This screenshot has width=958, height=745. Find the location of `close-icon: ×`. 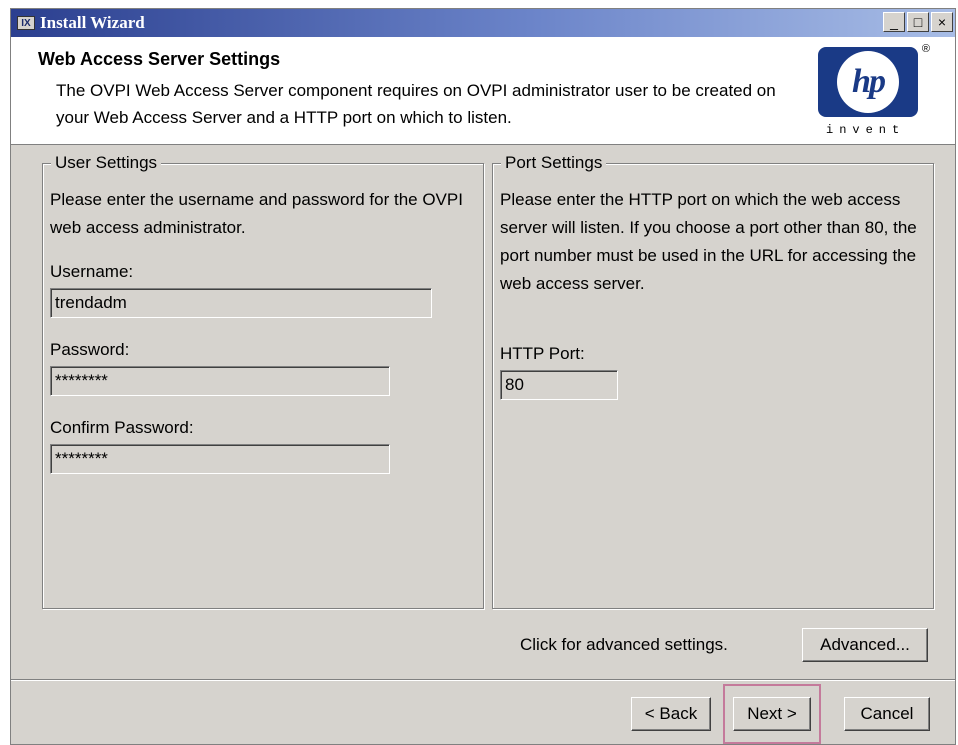

close-icon: × is located at coordinates (942, 22).